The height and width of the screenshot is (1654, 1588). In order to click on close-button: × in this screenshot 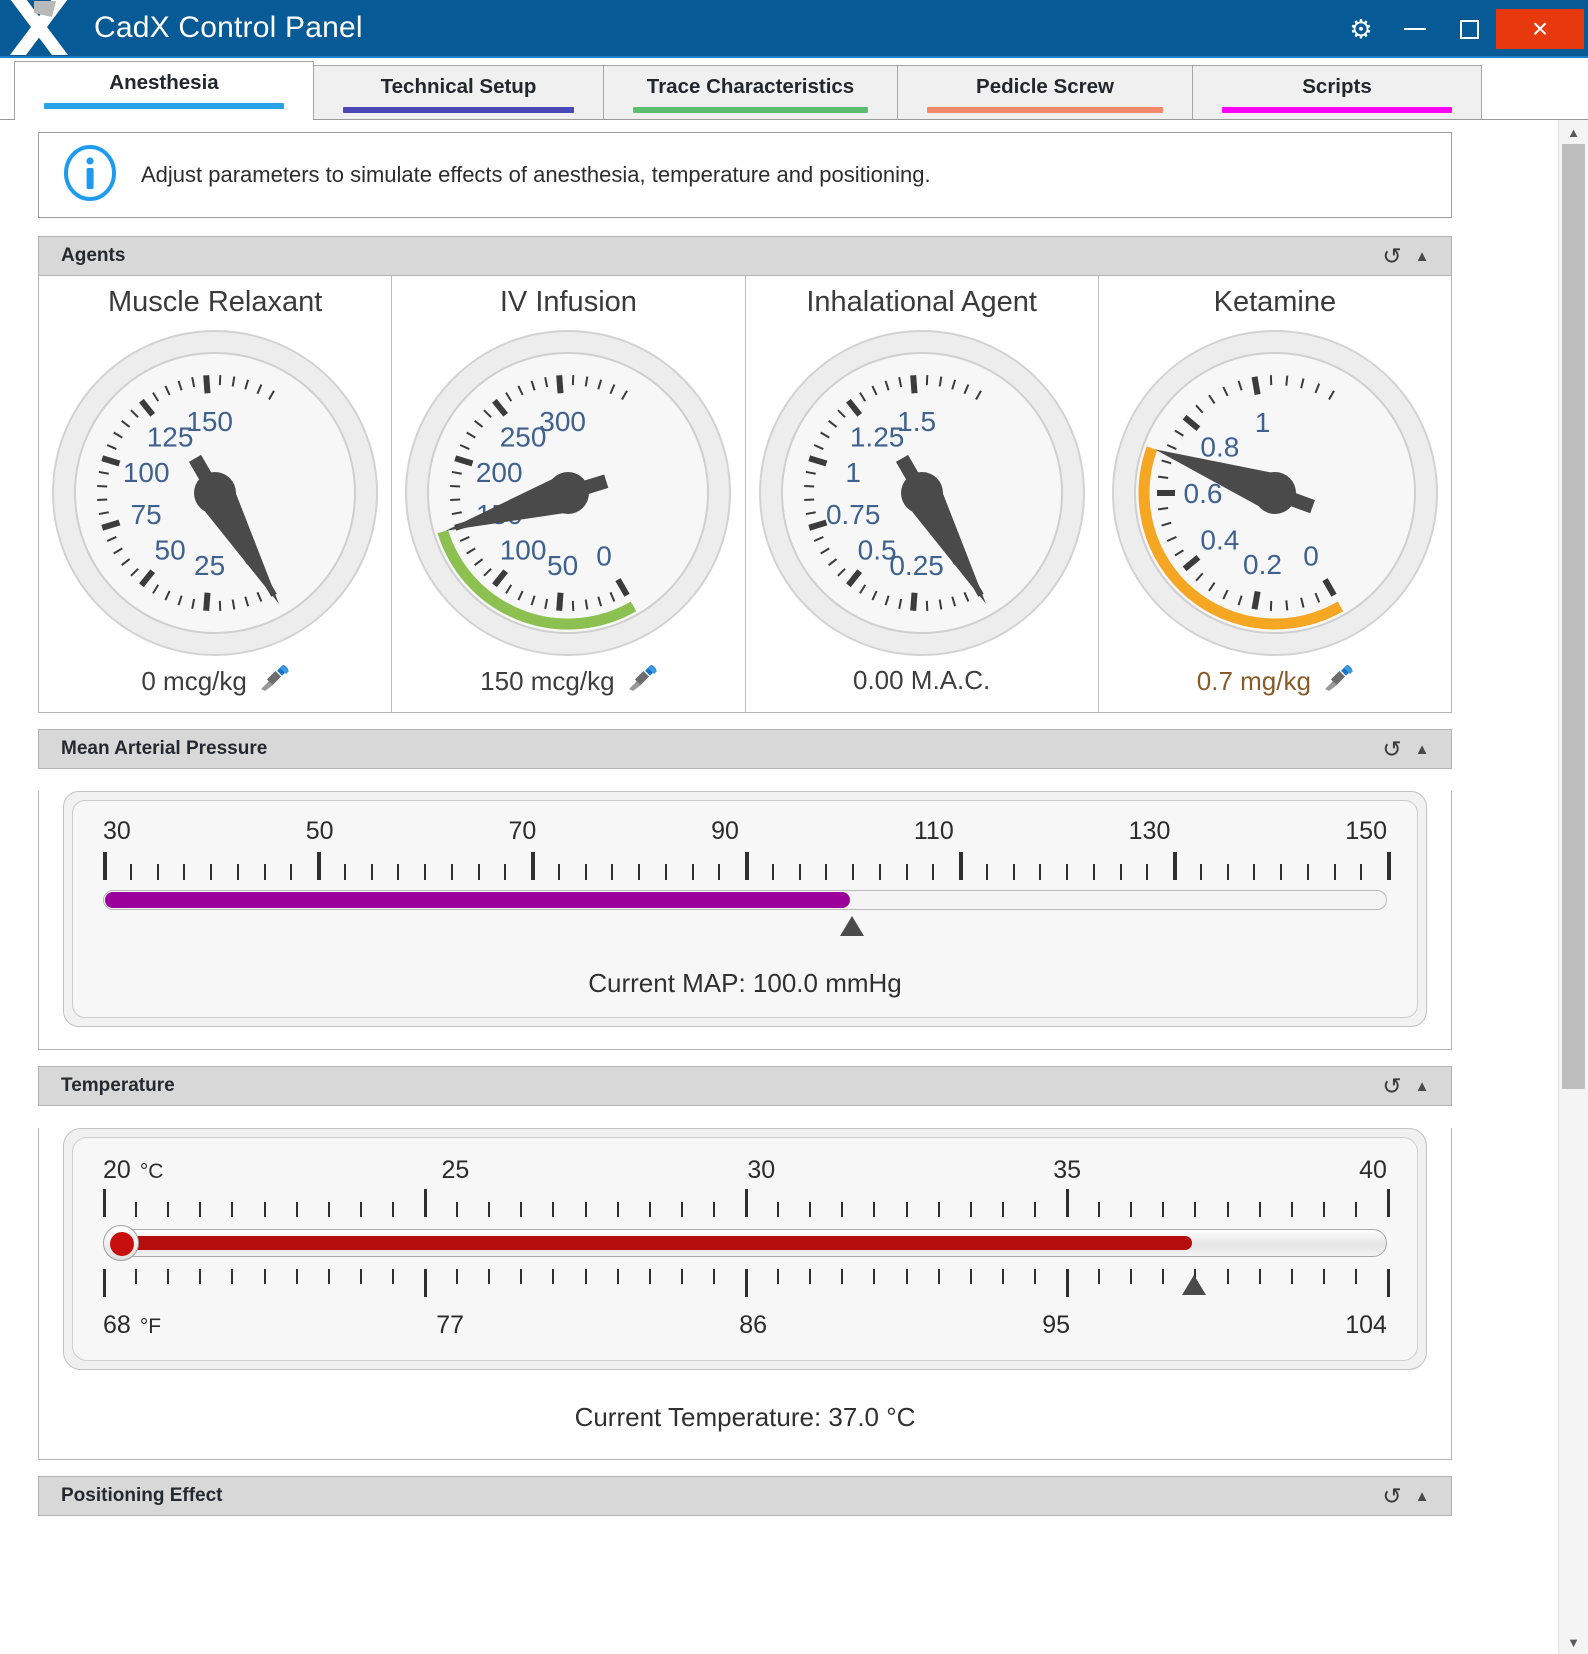, I will do `click(1540, 29)`.